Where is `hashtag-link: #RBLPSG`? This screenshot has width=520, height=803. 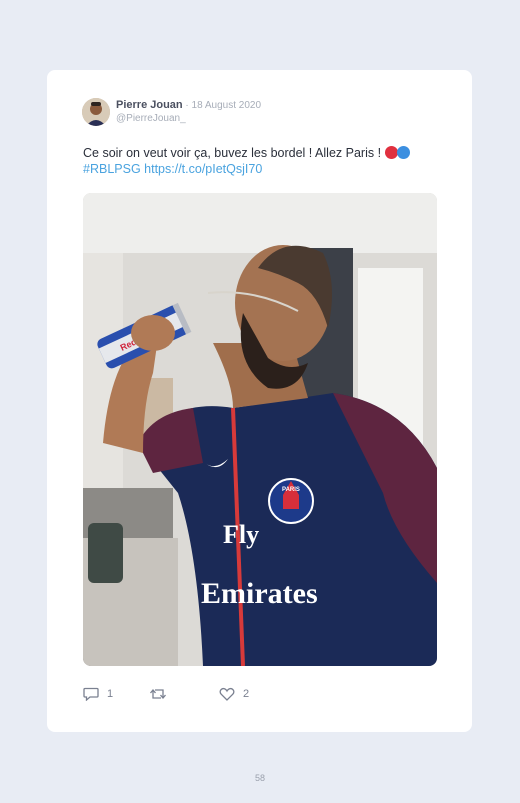 hashtag-link: #RBLPSG is located at coordinates (112, 169).